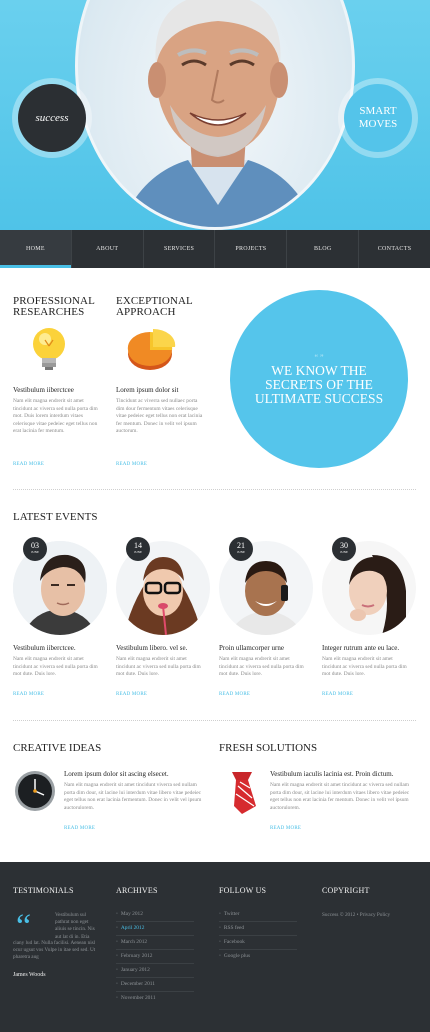 Image resolution: width=430 pixels, height=1032 pixels. Describe the element at coordinates (79, 828) in the screenshot. I see `creative-read-more: READ MORE` at that location.